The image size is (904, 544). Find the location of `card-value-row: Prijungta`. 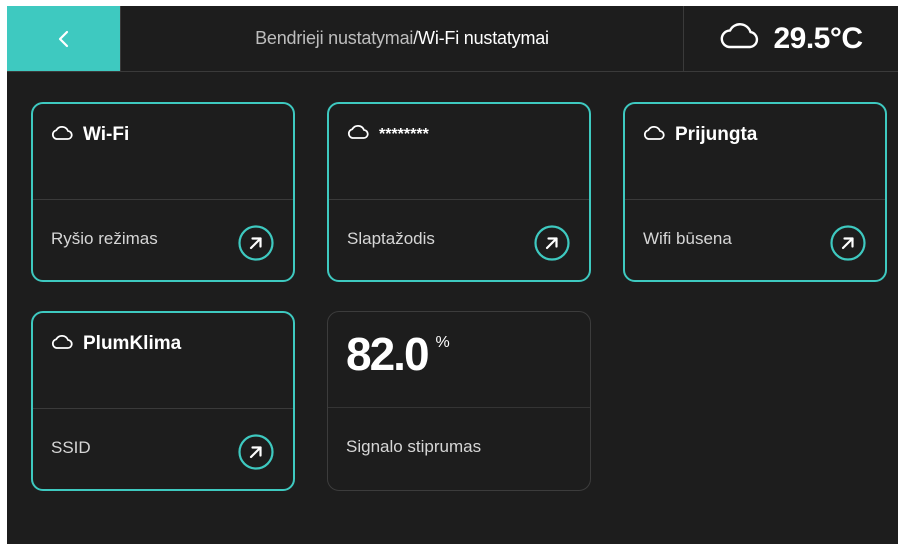

card-value-row: Prijungta is located at coordinates (700, 135).